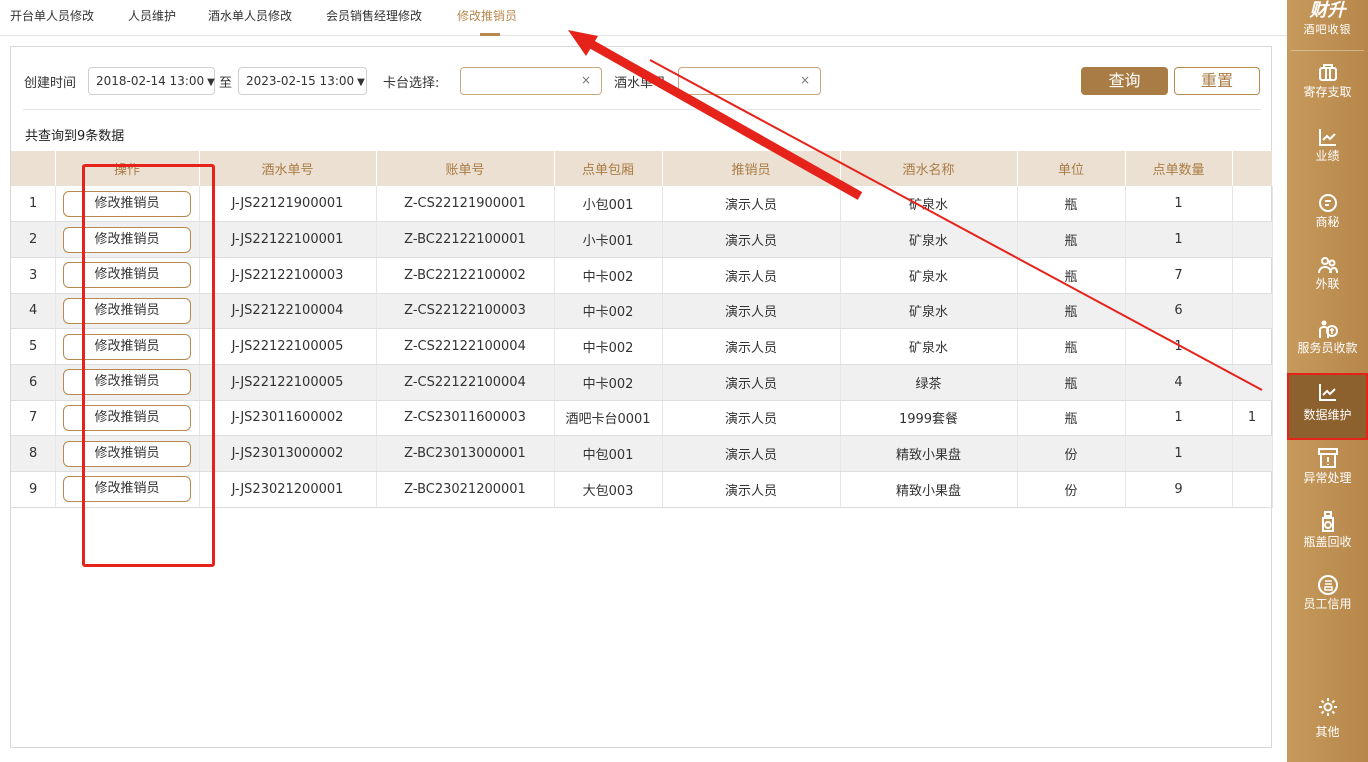 The image size is (1368, 762). What do you see at coordinates (226, 83) in the screenshot?
I see `date-range-to-label: 至` at bounding box center [226, 83].